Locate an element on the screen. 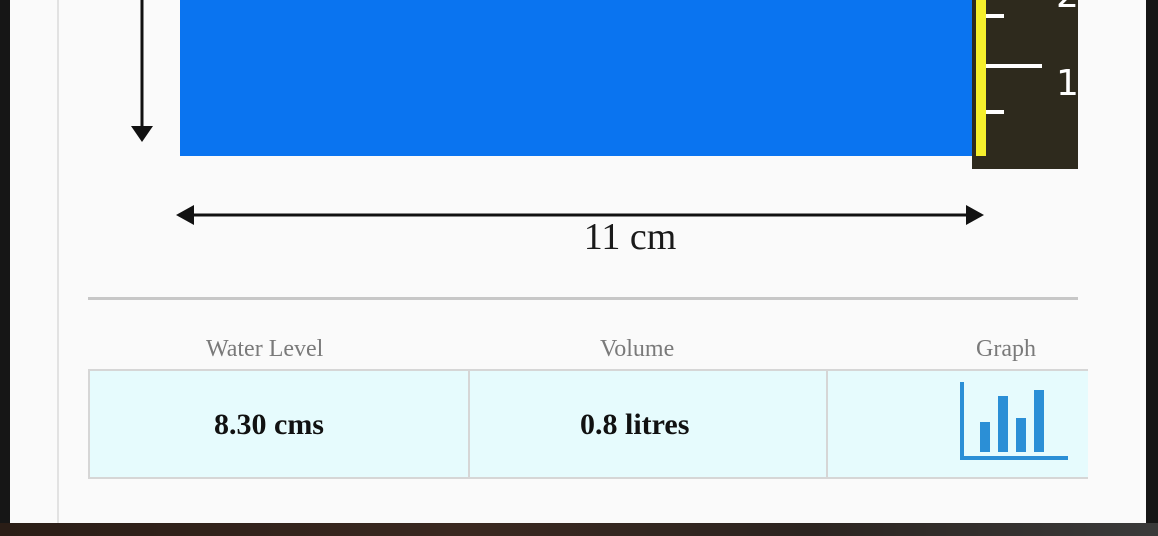 Image resolution: width=1158 pixels, height=536 pixels. ruler-major-tick is located at coordinates (1014, 66).